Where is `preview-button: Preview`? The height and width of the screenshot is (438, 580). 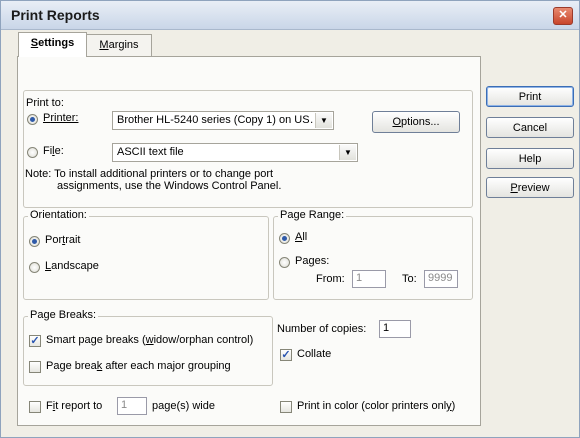 preview-button: Preview is located at coordinates (530, 187).